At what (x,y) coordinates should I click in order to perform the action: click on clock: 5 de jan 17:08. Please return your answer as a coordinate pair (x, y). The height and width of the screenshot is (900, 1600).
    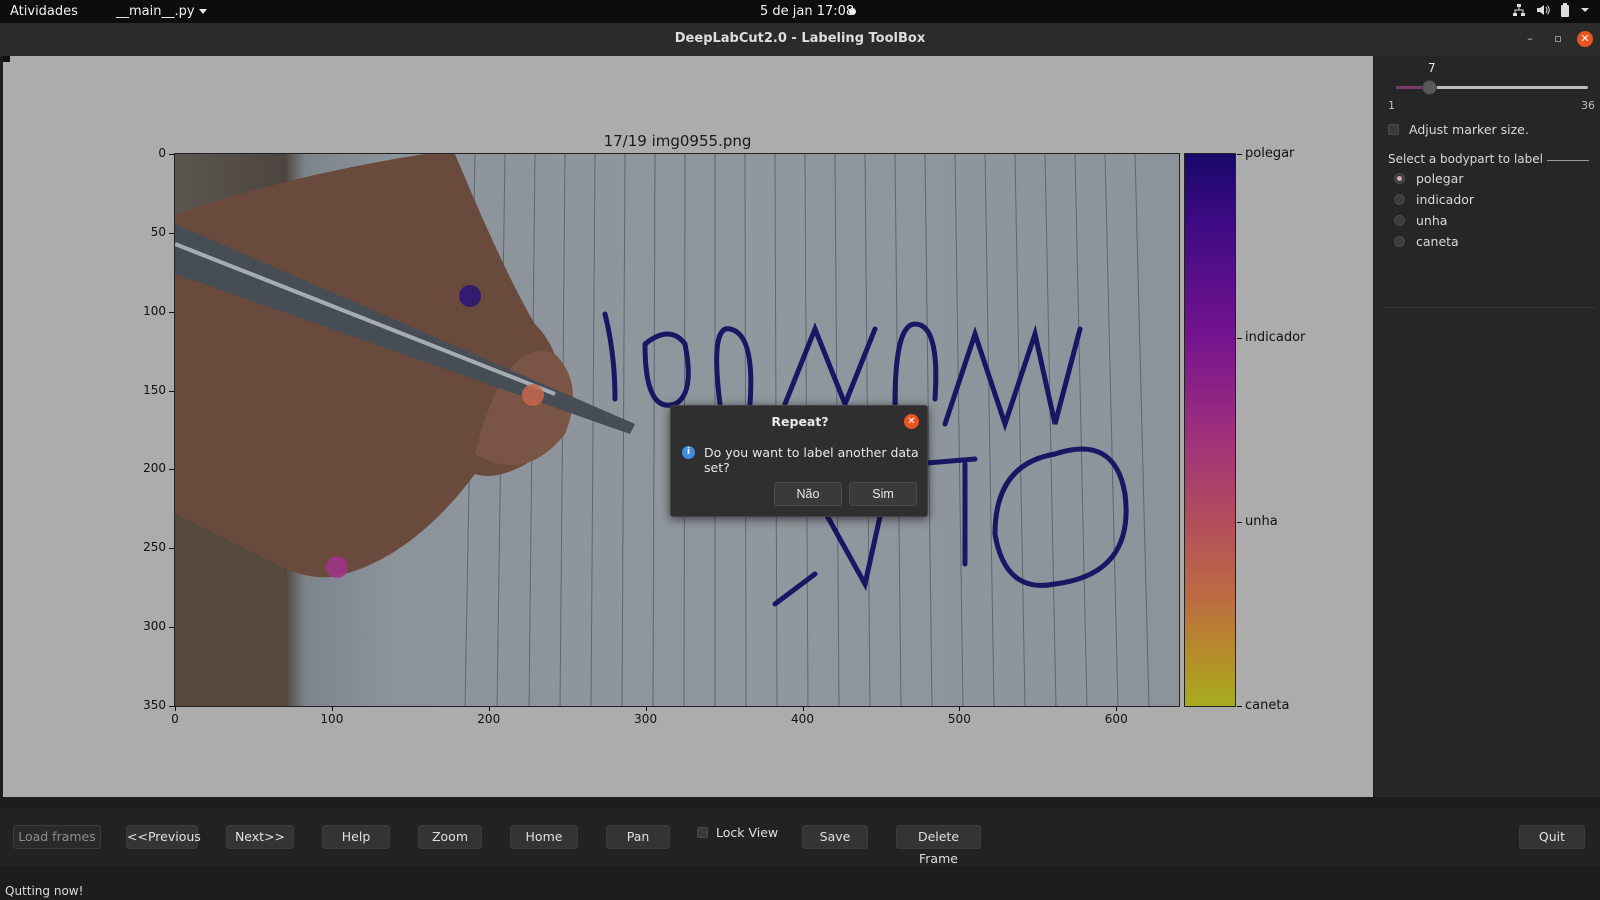
    Looking at the image, I should click on (807, 11).